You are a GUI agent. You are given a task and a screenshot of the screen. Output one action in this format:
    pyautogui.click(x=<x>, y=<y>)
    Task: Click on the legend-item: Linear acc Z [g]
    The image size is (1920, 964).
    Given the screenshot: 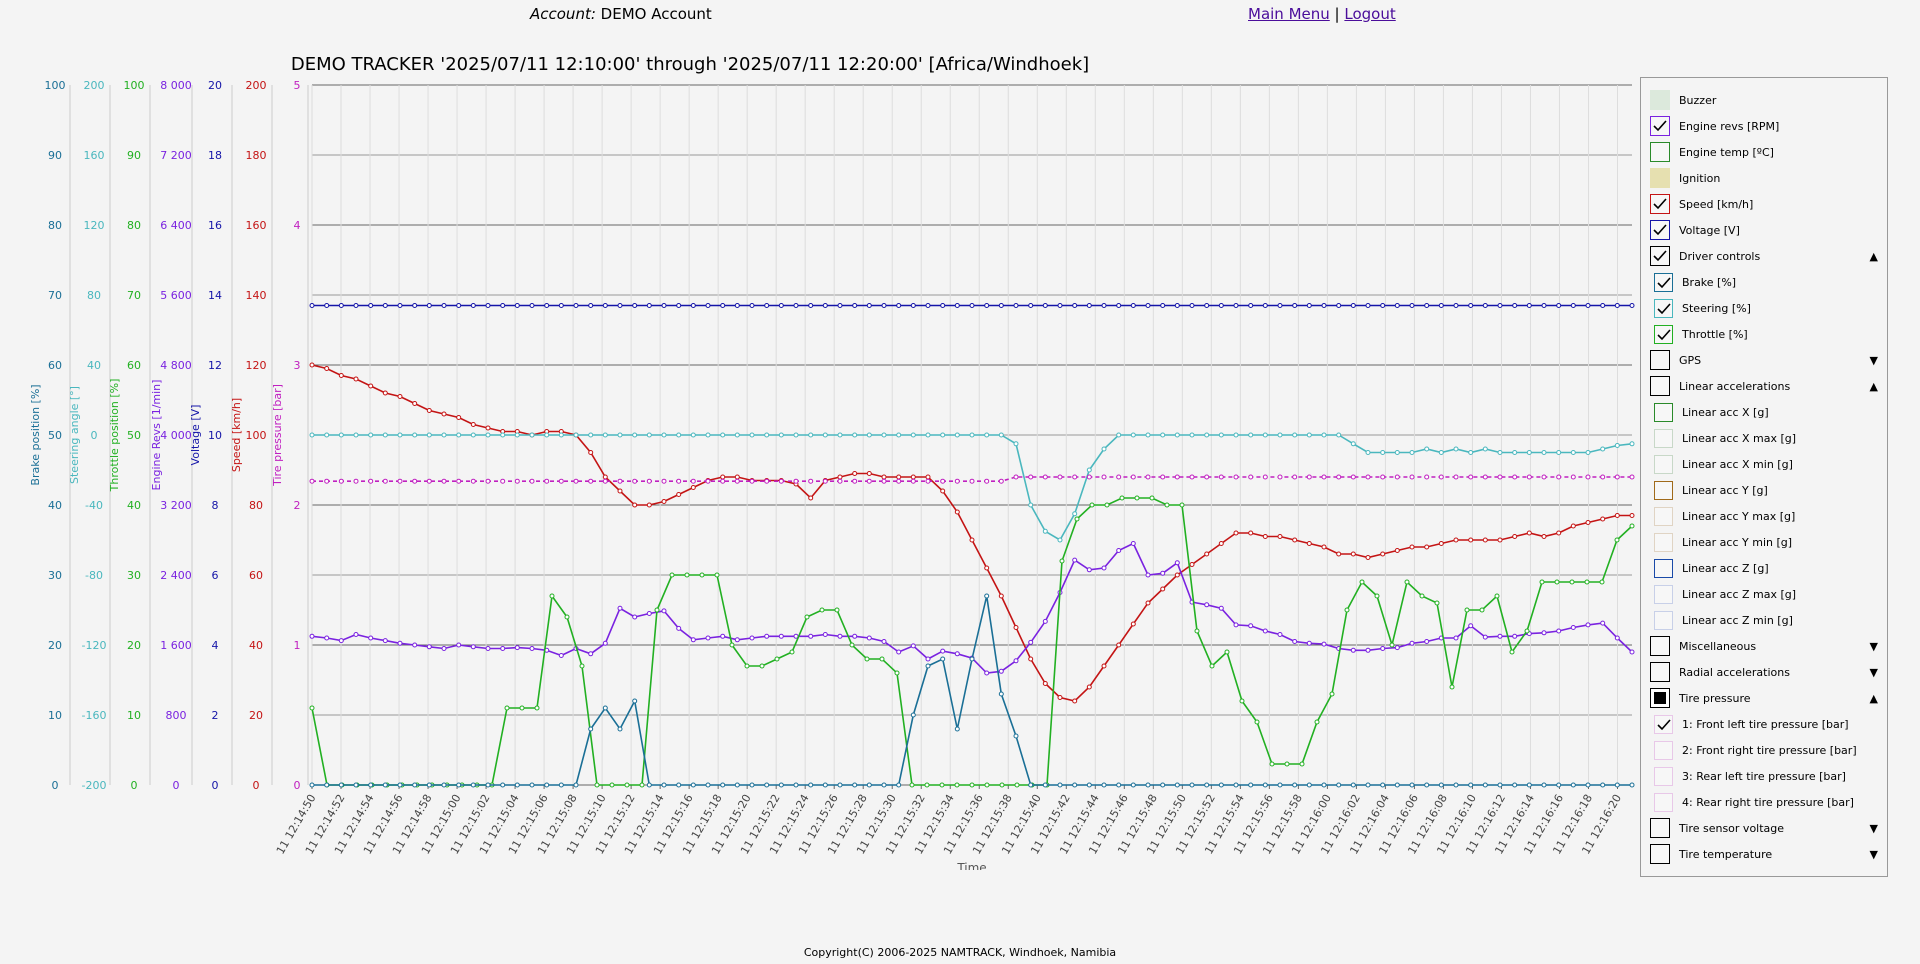 What is the action you would take?
    pyautogui.click(x=1769, y=568)
    